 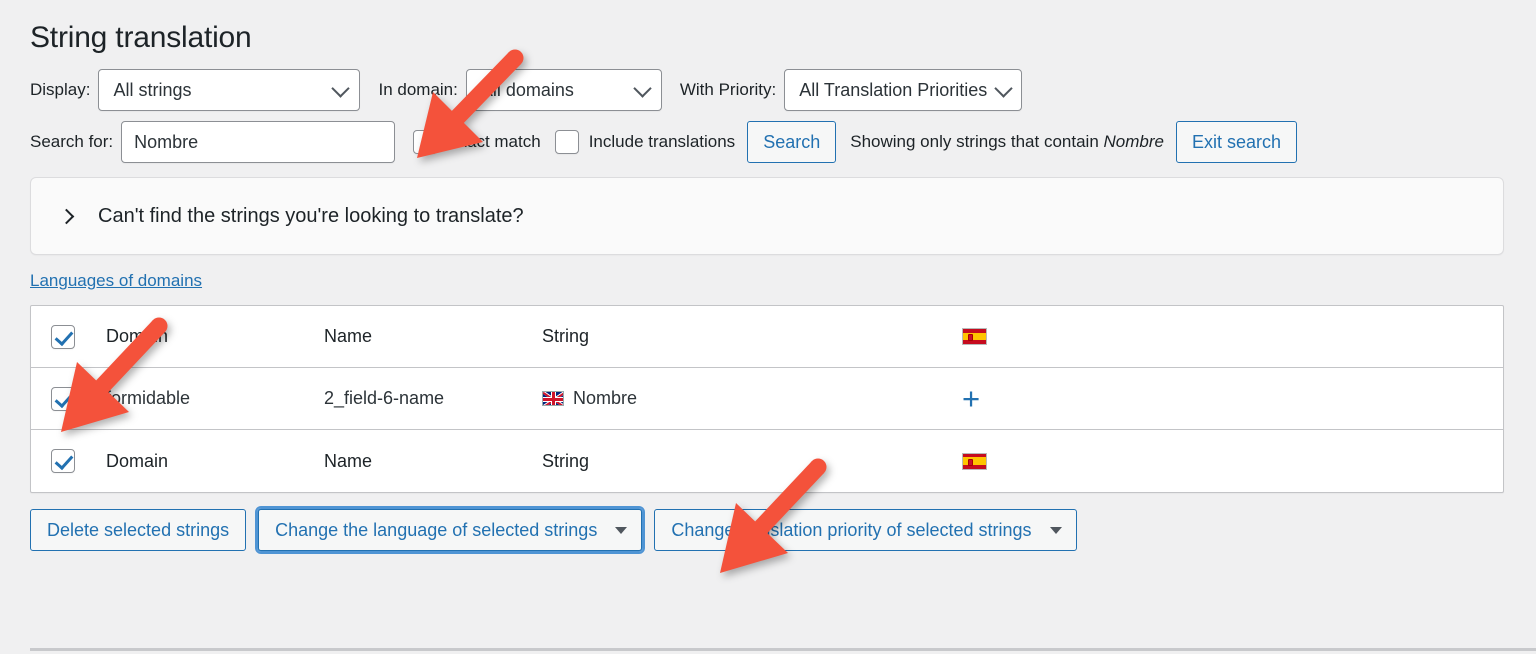 I want to click on in-domain-select-value: All domains, so click(x=527, y=89).